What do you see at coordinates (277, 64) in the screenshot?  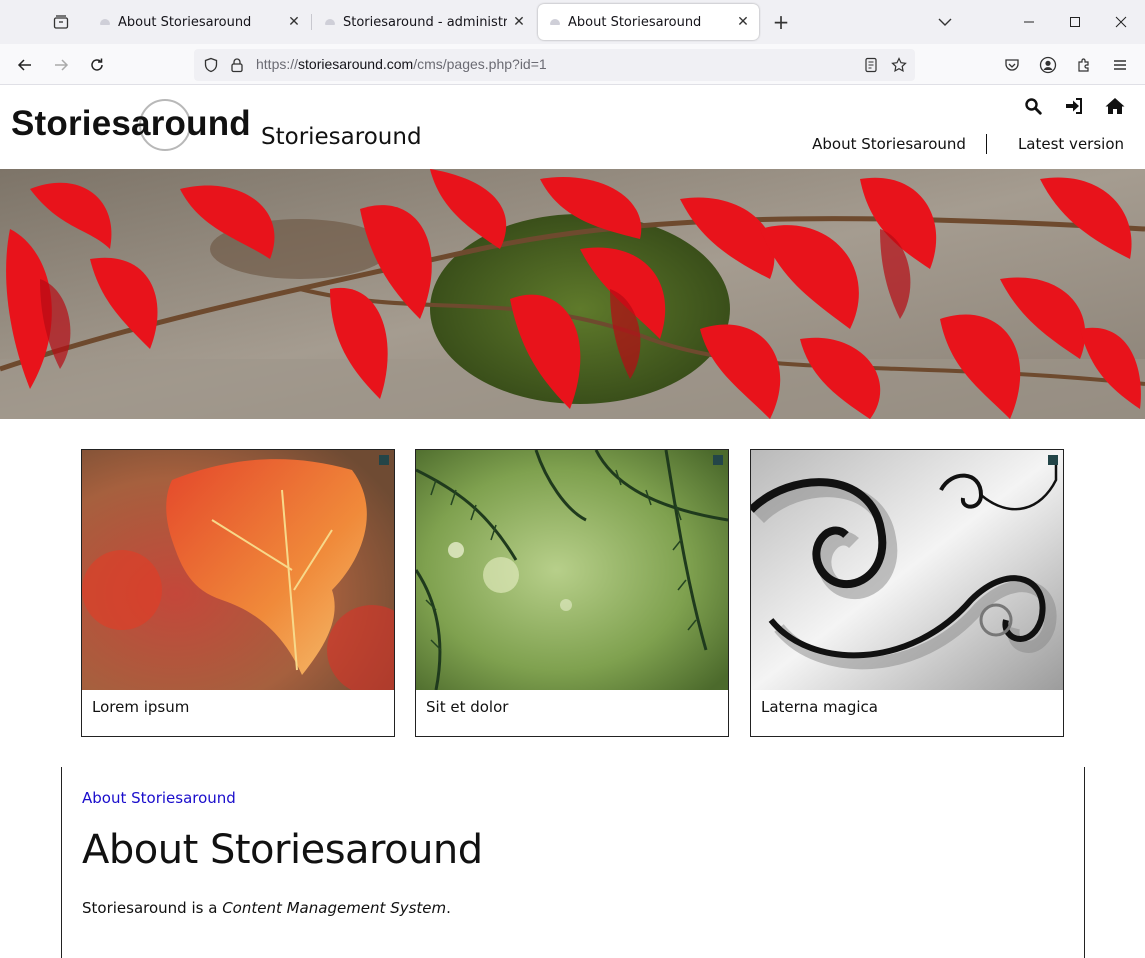 I see `url-prefix: https://` at bounding box center [277, 64].